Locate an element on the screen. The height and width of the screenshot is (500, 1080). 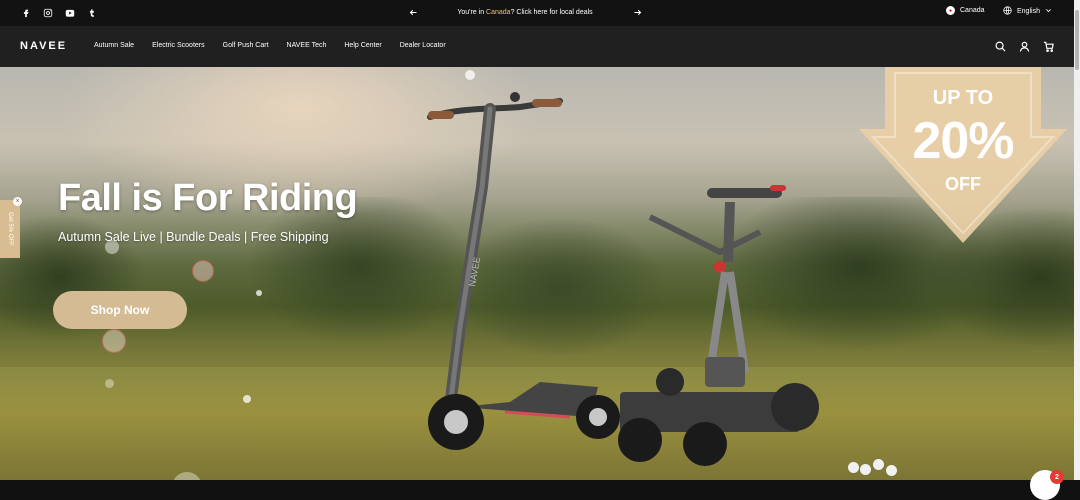
promo-line-1: UP TO is located at coordinates (963, 98).